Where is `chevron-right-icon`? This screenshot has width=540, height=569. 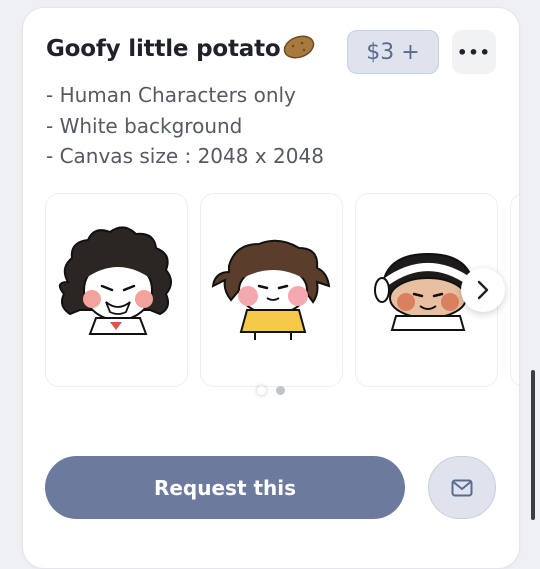 chevron-right-icon is located at coordinates (483, 290).